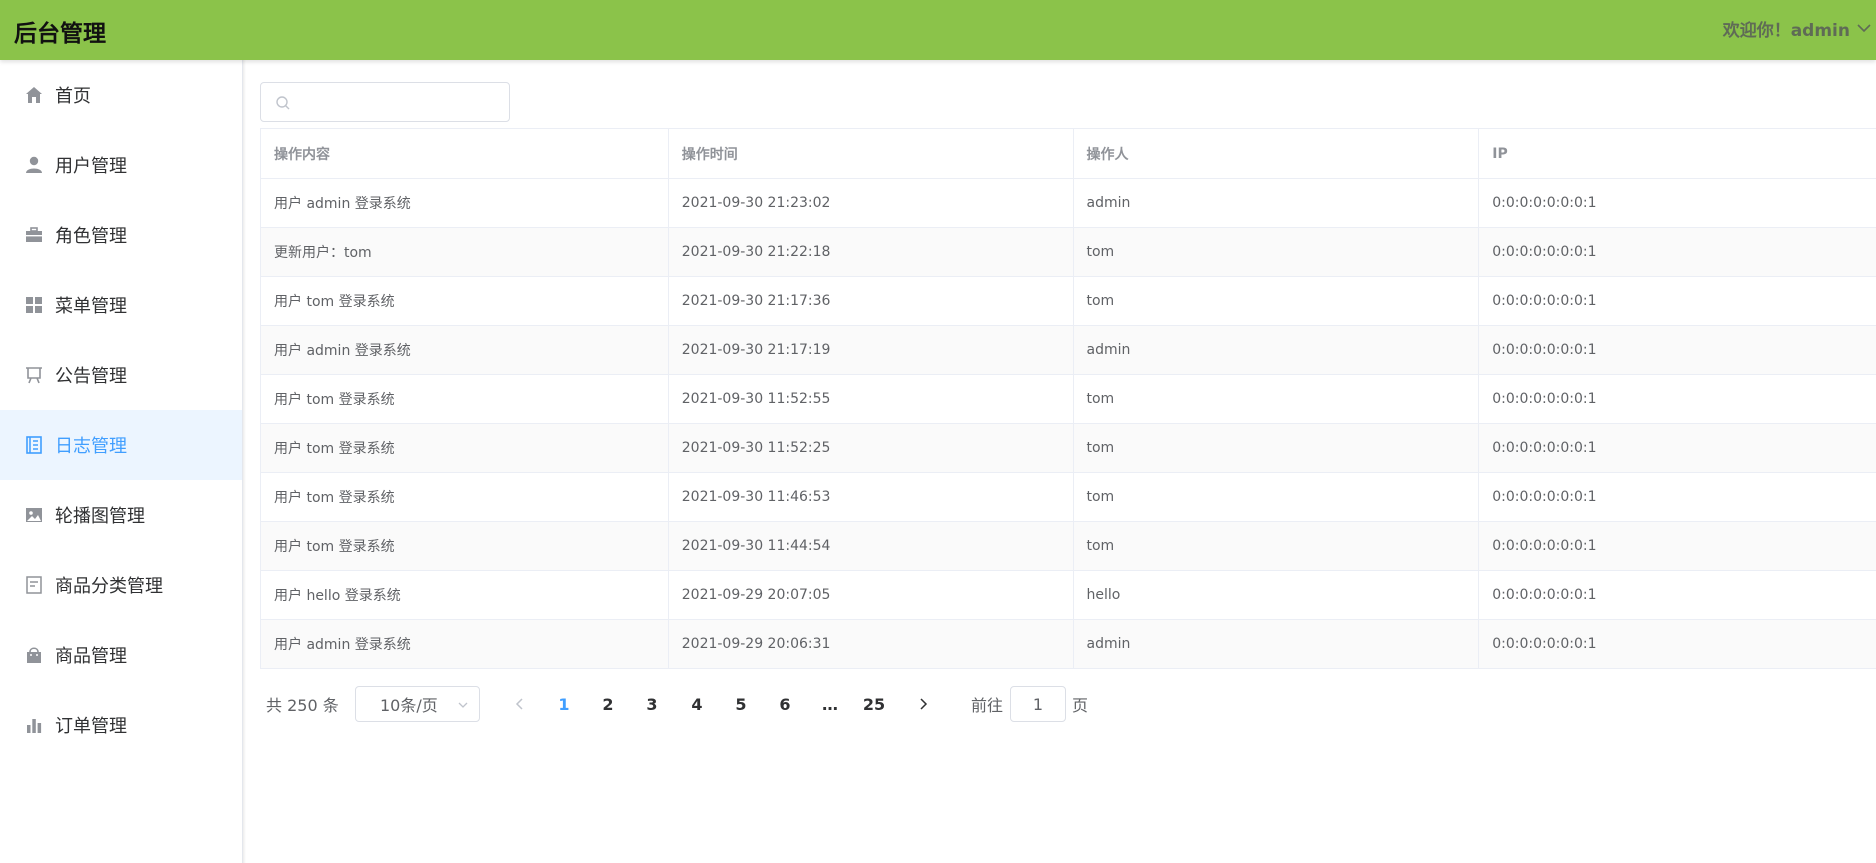  What do you see at coordinates (1080, 705) in the screenshot?
I see `page-suffix: 页` at bounding box center [1080, 705].